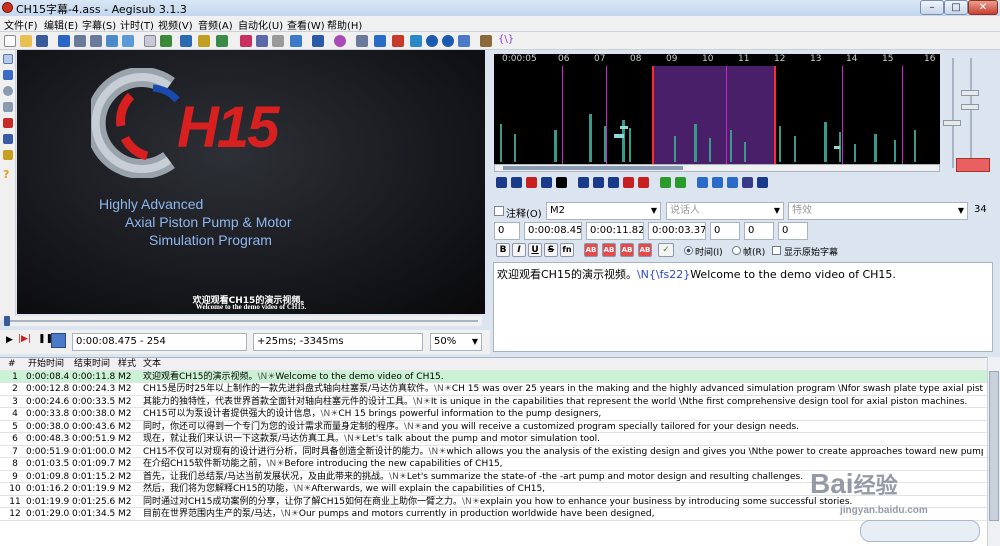 This screenshot has height=546, width=1000. Describe the element at coordinates (42, 41) in the screenshot. I see `save-file-icon` at that location.